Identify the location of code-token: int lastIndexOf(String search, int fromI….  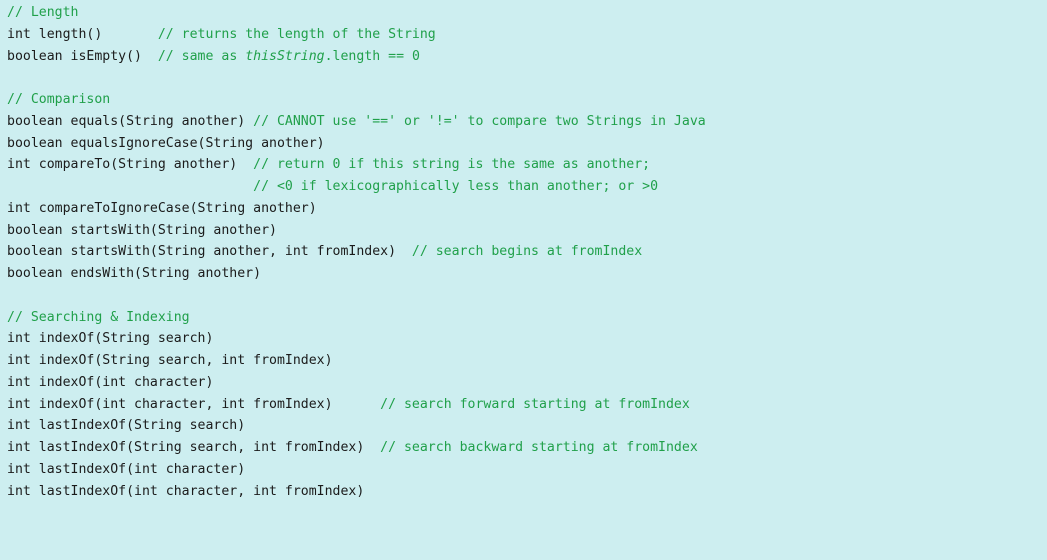
(194, 447).